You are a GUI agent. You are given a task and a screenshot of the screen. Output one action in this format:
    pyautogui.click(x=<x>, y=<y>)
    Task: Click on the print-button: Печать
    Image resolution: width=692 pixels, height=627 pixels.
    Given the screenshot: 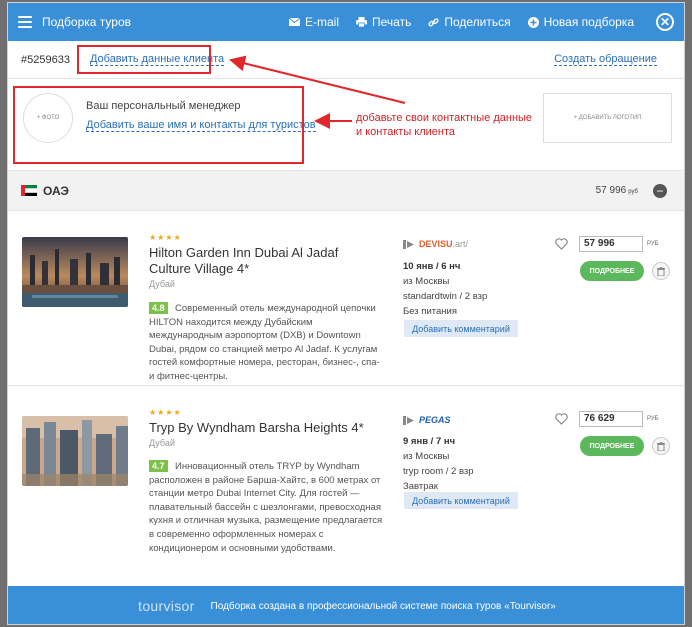 What is the action you would take?
    pyautogui.click(x=383, y=22)
    